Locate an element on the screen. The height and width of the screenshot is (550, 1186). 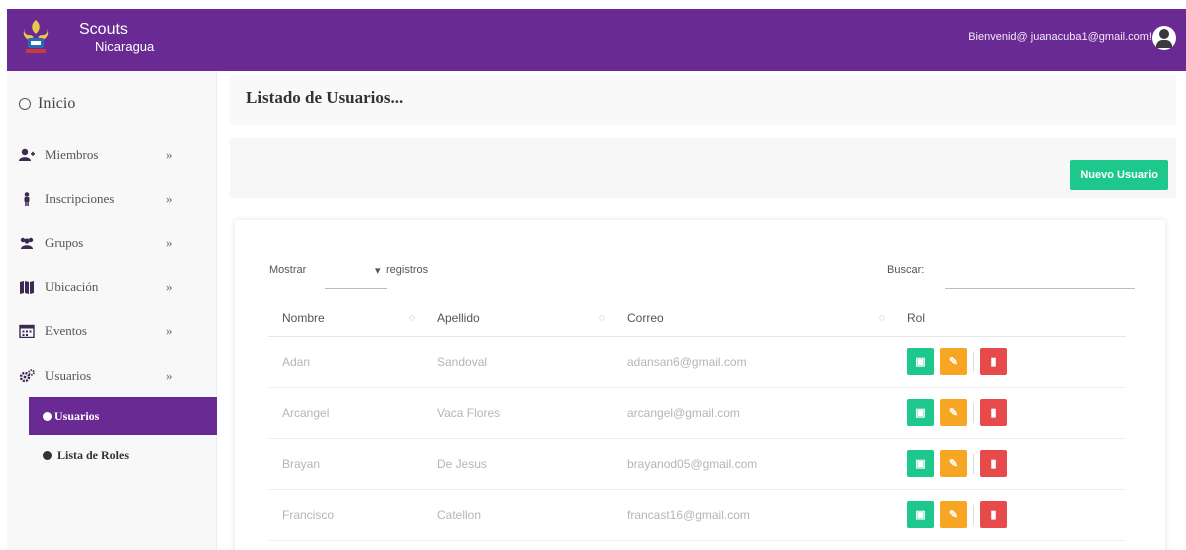
column-header-nombre: Nombre ◇ is located at coordinates (345, 318).